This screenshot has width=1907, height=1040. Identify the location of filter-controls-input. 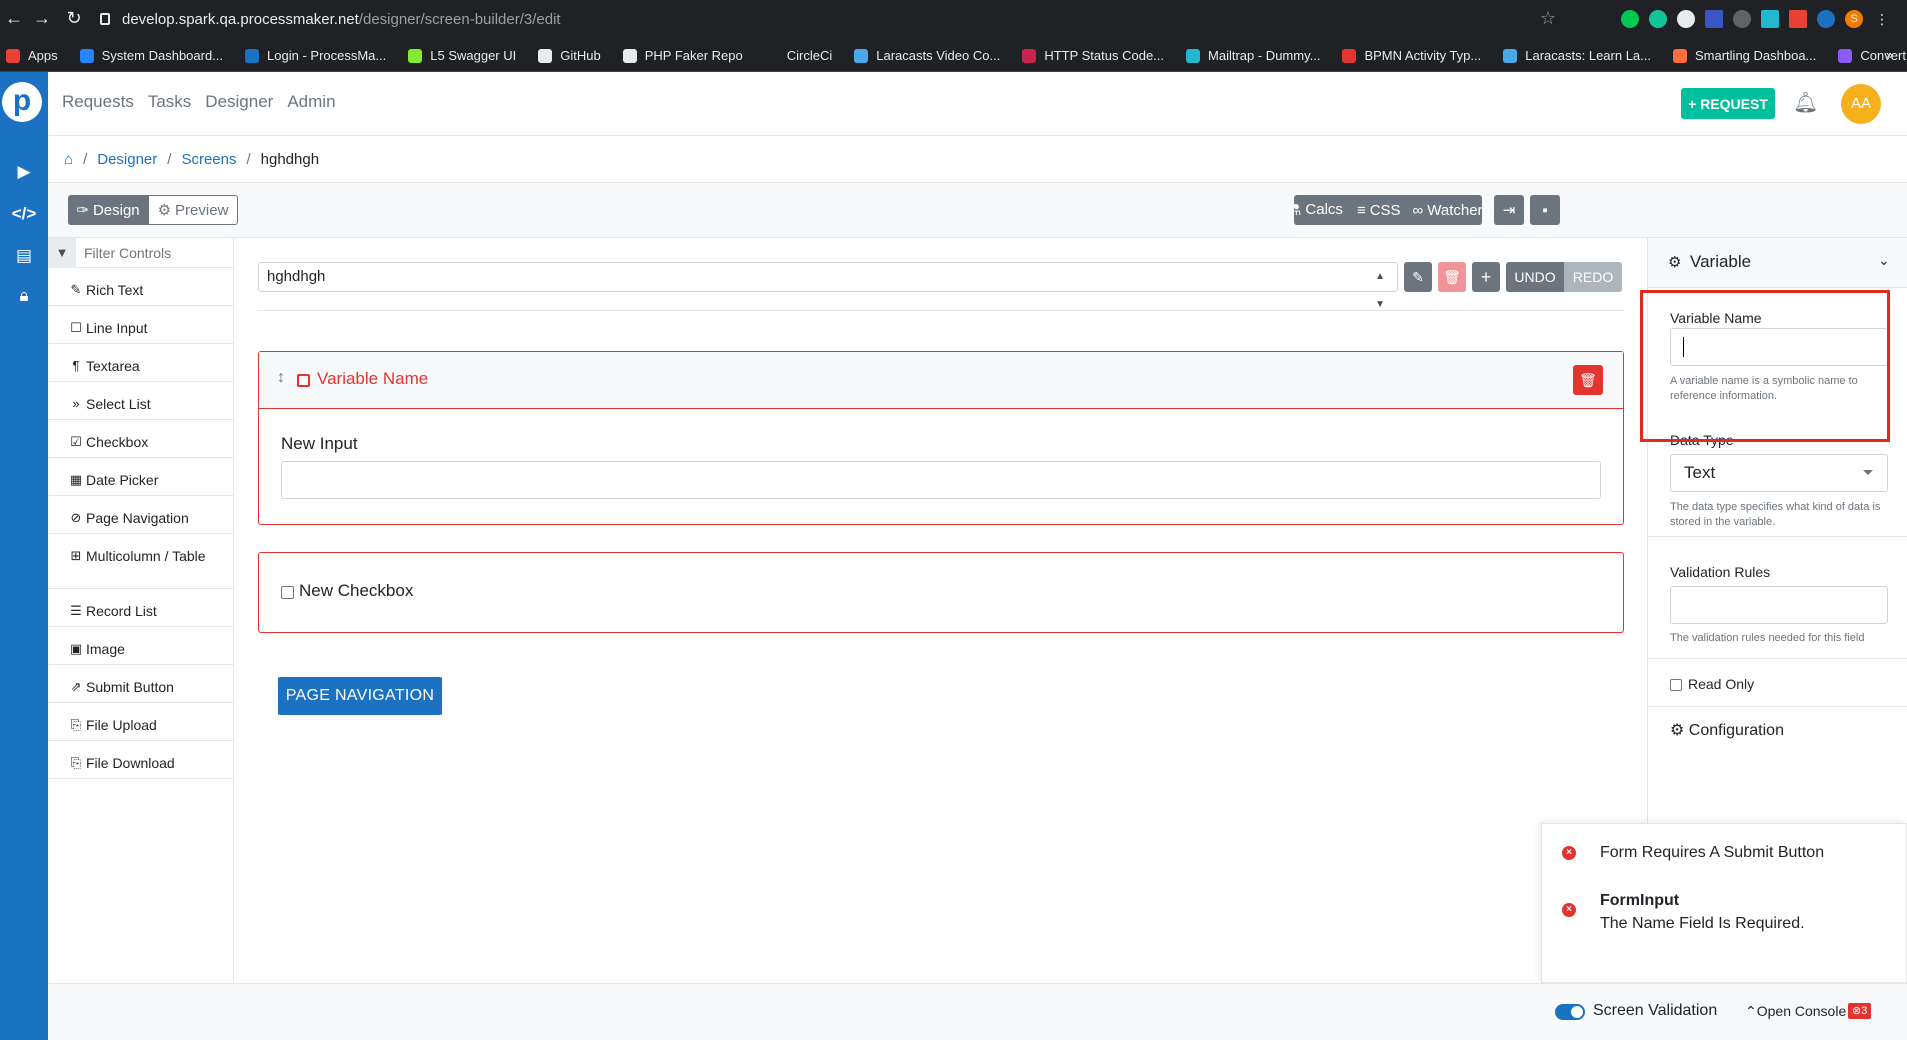
(154, 252).